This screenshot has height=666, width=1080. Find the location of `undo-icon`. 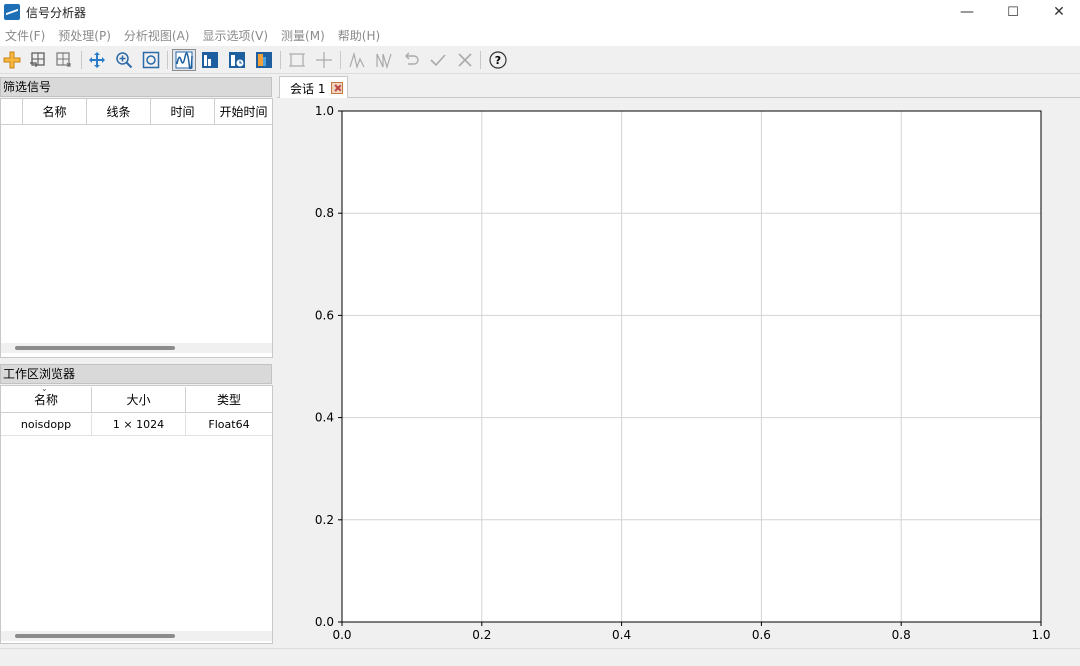

undo-icon is located at coordinates (411, 60).